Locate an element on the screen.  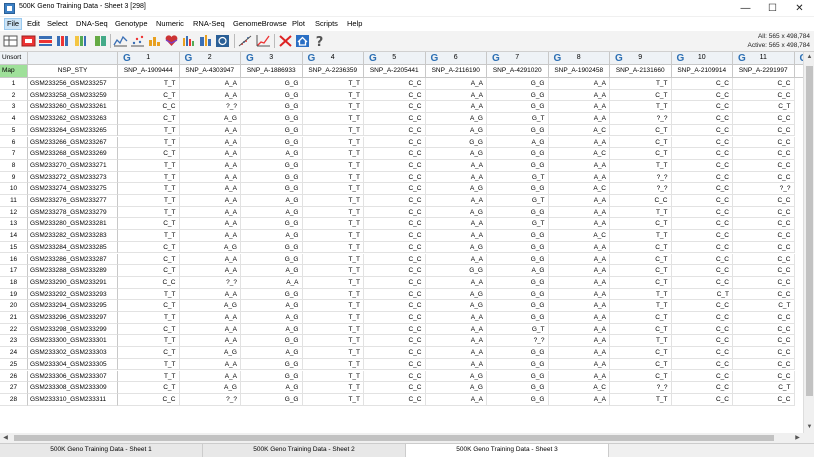
menu-scripts: Scripts is located at coordinates (326, 23).